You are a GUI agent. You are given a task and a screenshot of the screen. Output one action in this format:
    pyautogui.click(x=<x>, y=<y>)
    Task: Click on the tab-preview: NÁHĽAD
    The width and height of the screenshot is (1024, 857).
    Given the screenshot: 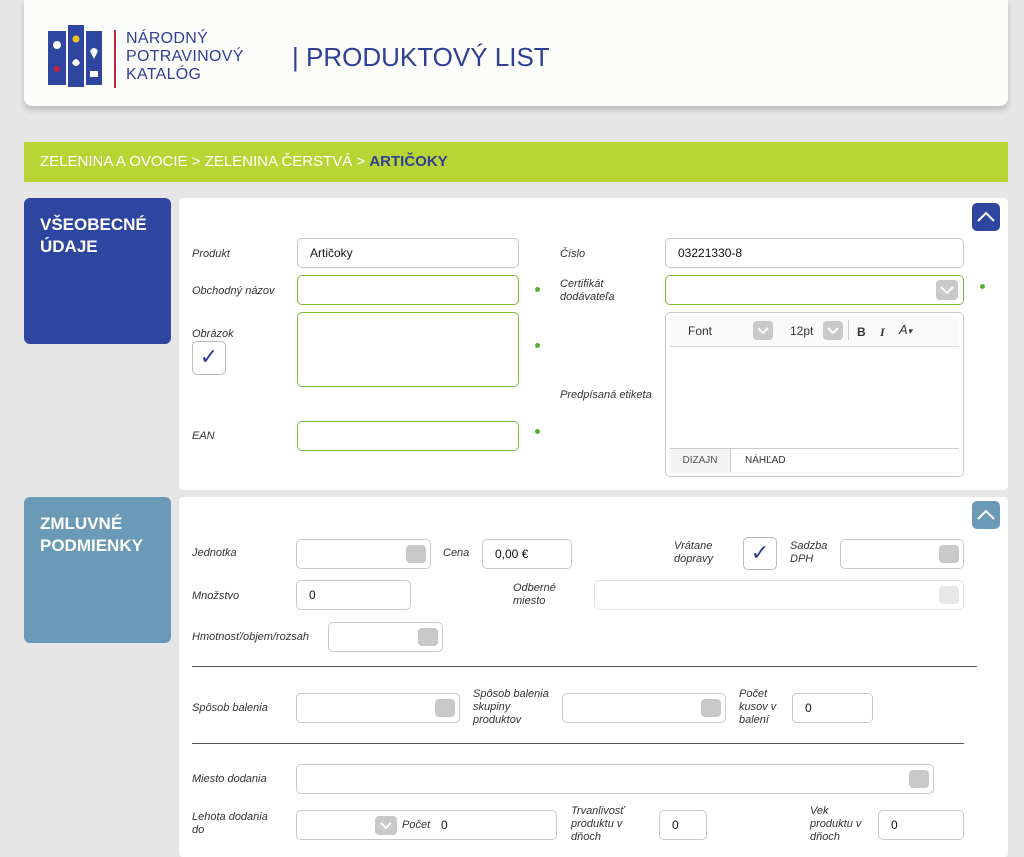 What is the action you would take?
    pyautogui.click(x=845, y=460)
    